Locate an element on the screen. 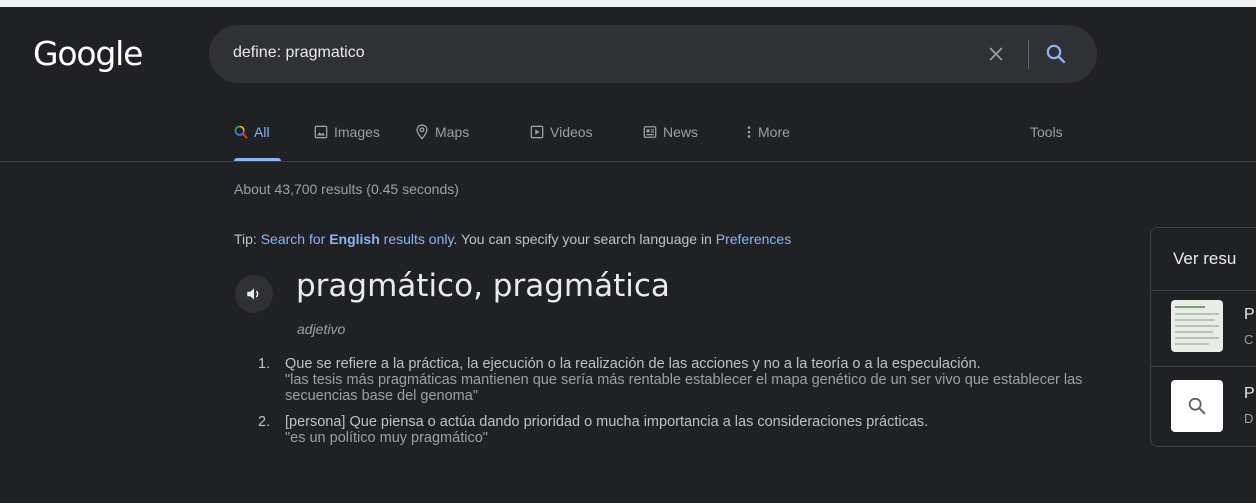 This screenshot has width=1256, height=503. link-bold-text: English is located at coordinates (354, 239).